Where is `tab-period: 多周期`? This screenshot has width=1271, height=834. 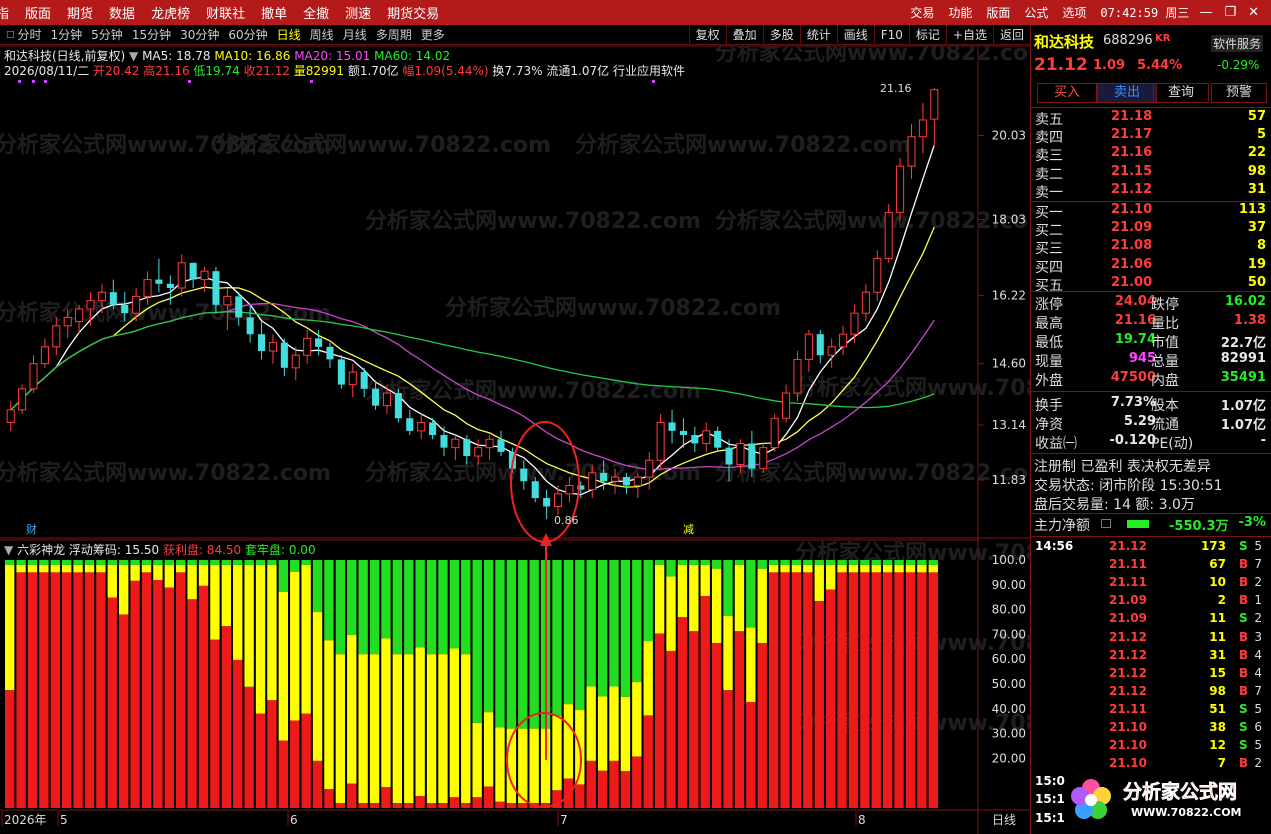 tab-period: 多周期 is located at coordinates (394, 34).